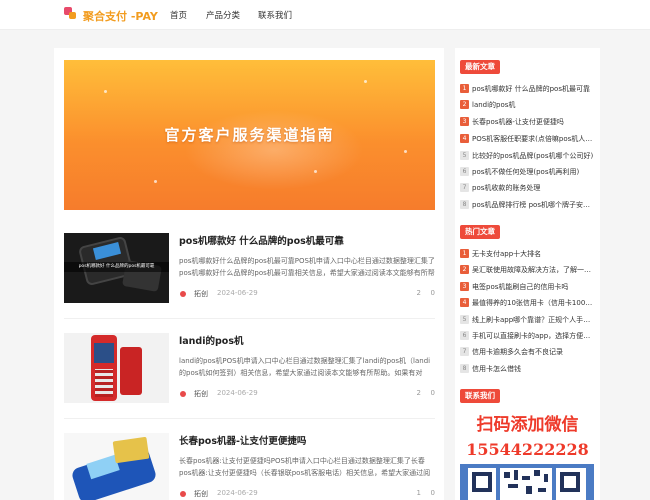  What do you see at coordinates (261, 240) in the screenshot?
I see `article-title: pos机哪款好 什么品牌的pos机最可靠` at bounding box center [261, 240].